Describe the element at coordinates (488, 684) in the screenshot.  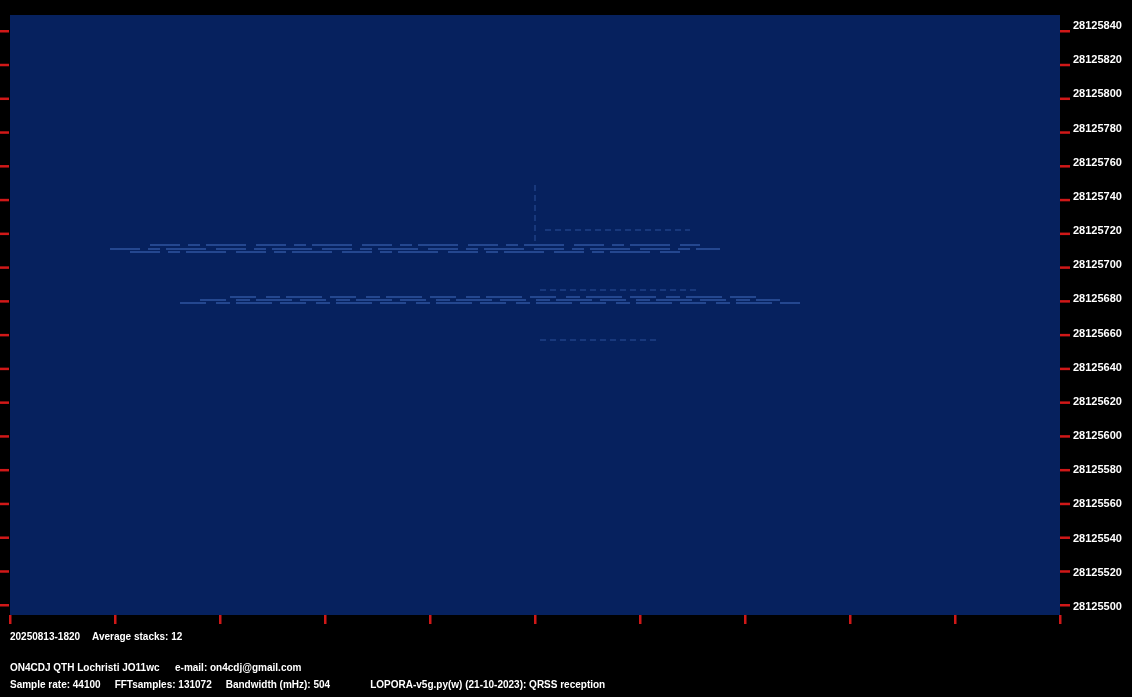
I see `settings-text: LOPORA-v5g.py(w) (21-10-2023): QRSS reception` at that location.